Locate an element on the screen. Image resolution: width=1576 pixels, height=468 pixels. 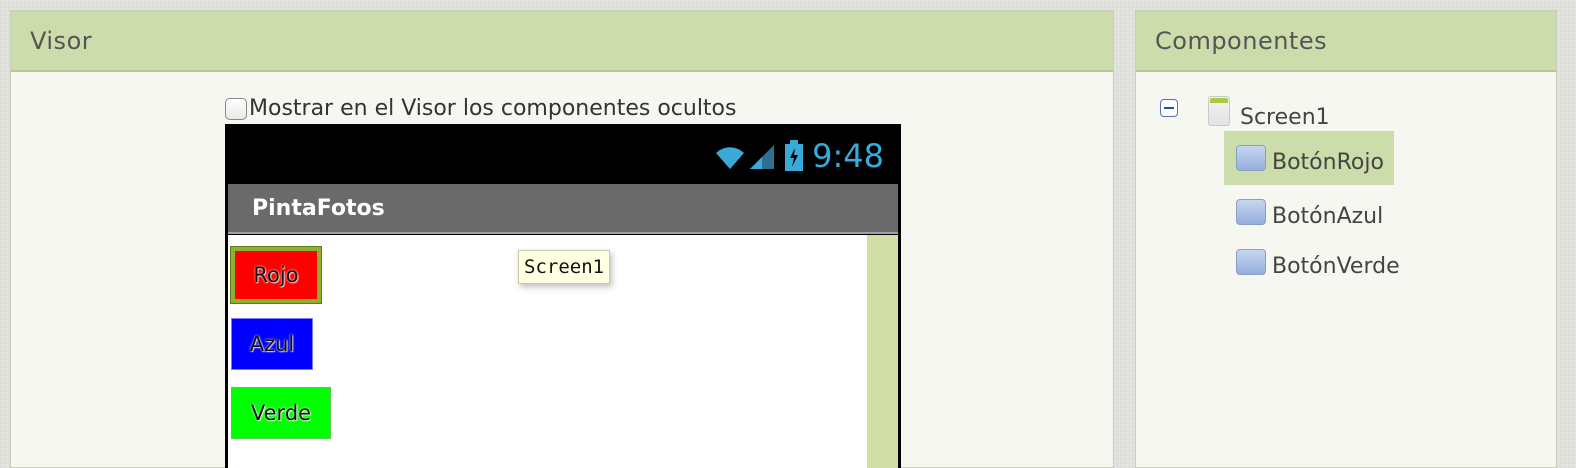
screen1-tooltip: Screen1 is located at coordinates (564, 267).